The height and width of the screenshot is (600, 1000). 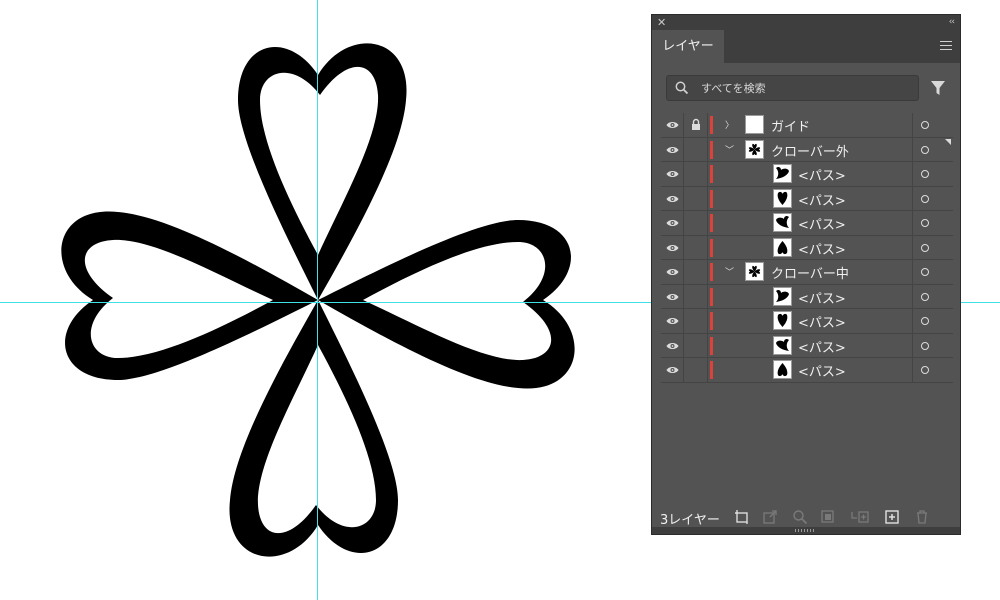 What do you see at coordinates (806, 88) in the screenshot?
I see `search-input` at bounding box center [806, 88].